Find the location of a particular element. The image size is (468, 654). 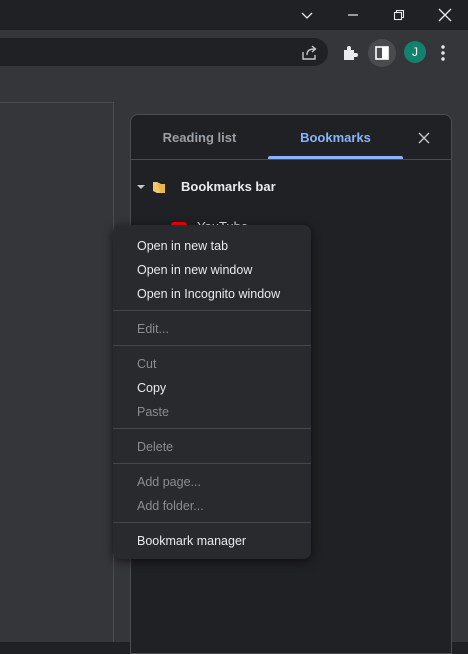

chevron-down-icon is located at coordinates (307, 15).